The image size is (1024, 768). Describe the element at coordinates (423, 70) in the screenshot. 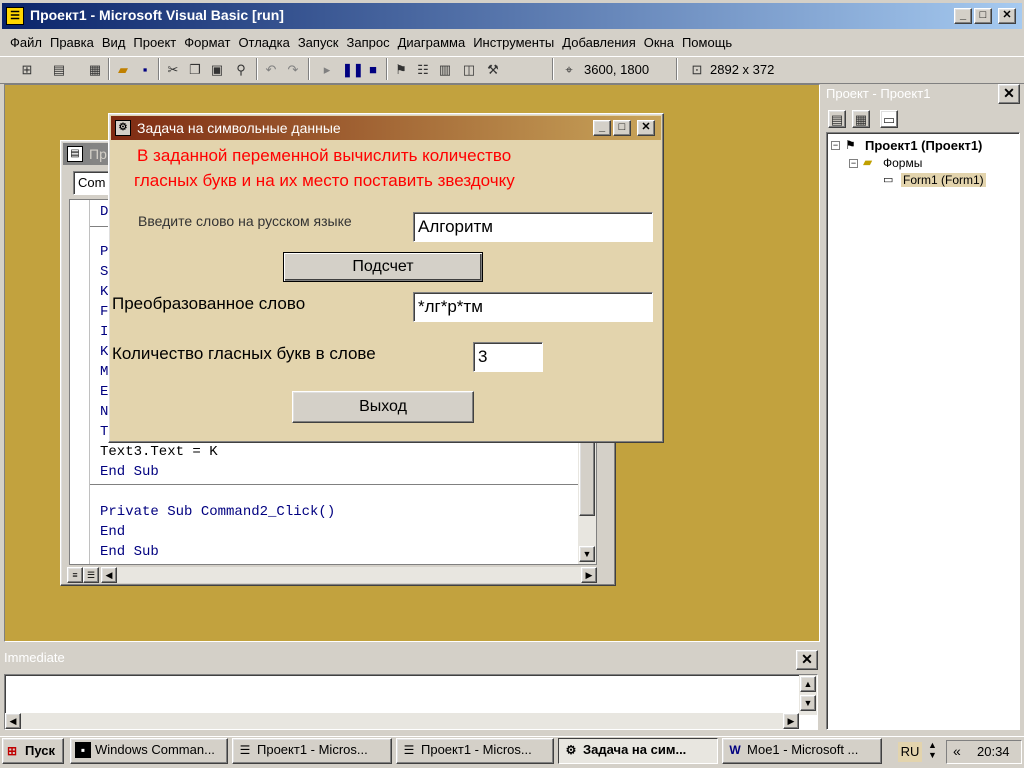

I see `properties-icon: ☷` at that location.